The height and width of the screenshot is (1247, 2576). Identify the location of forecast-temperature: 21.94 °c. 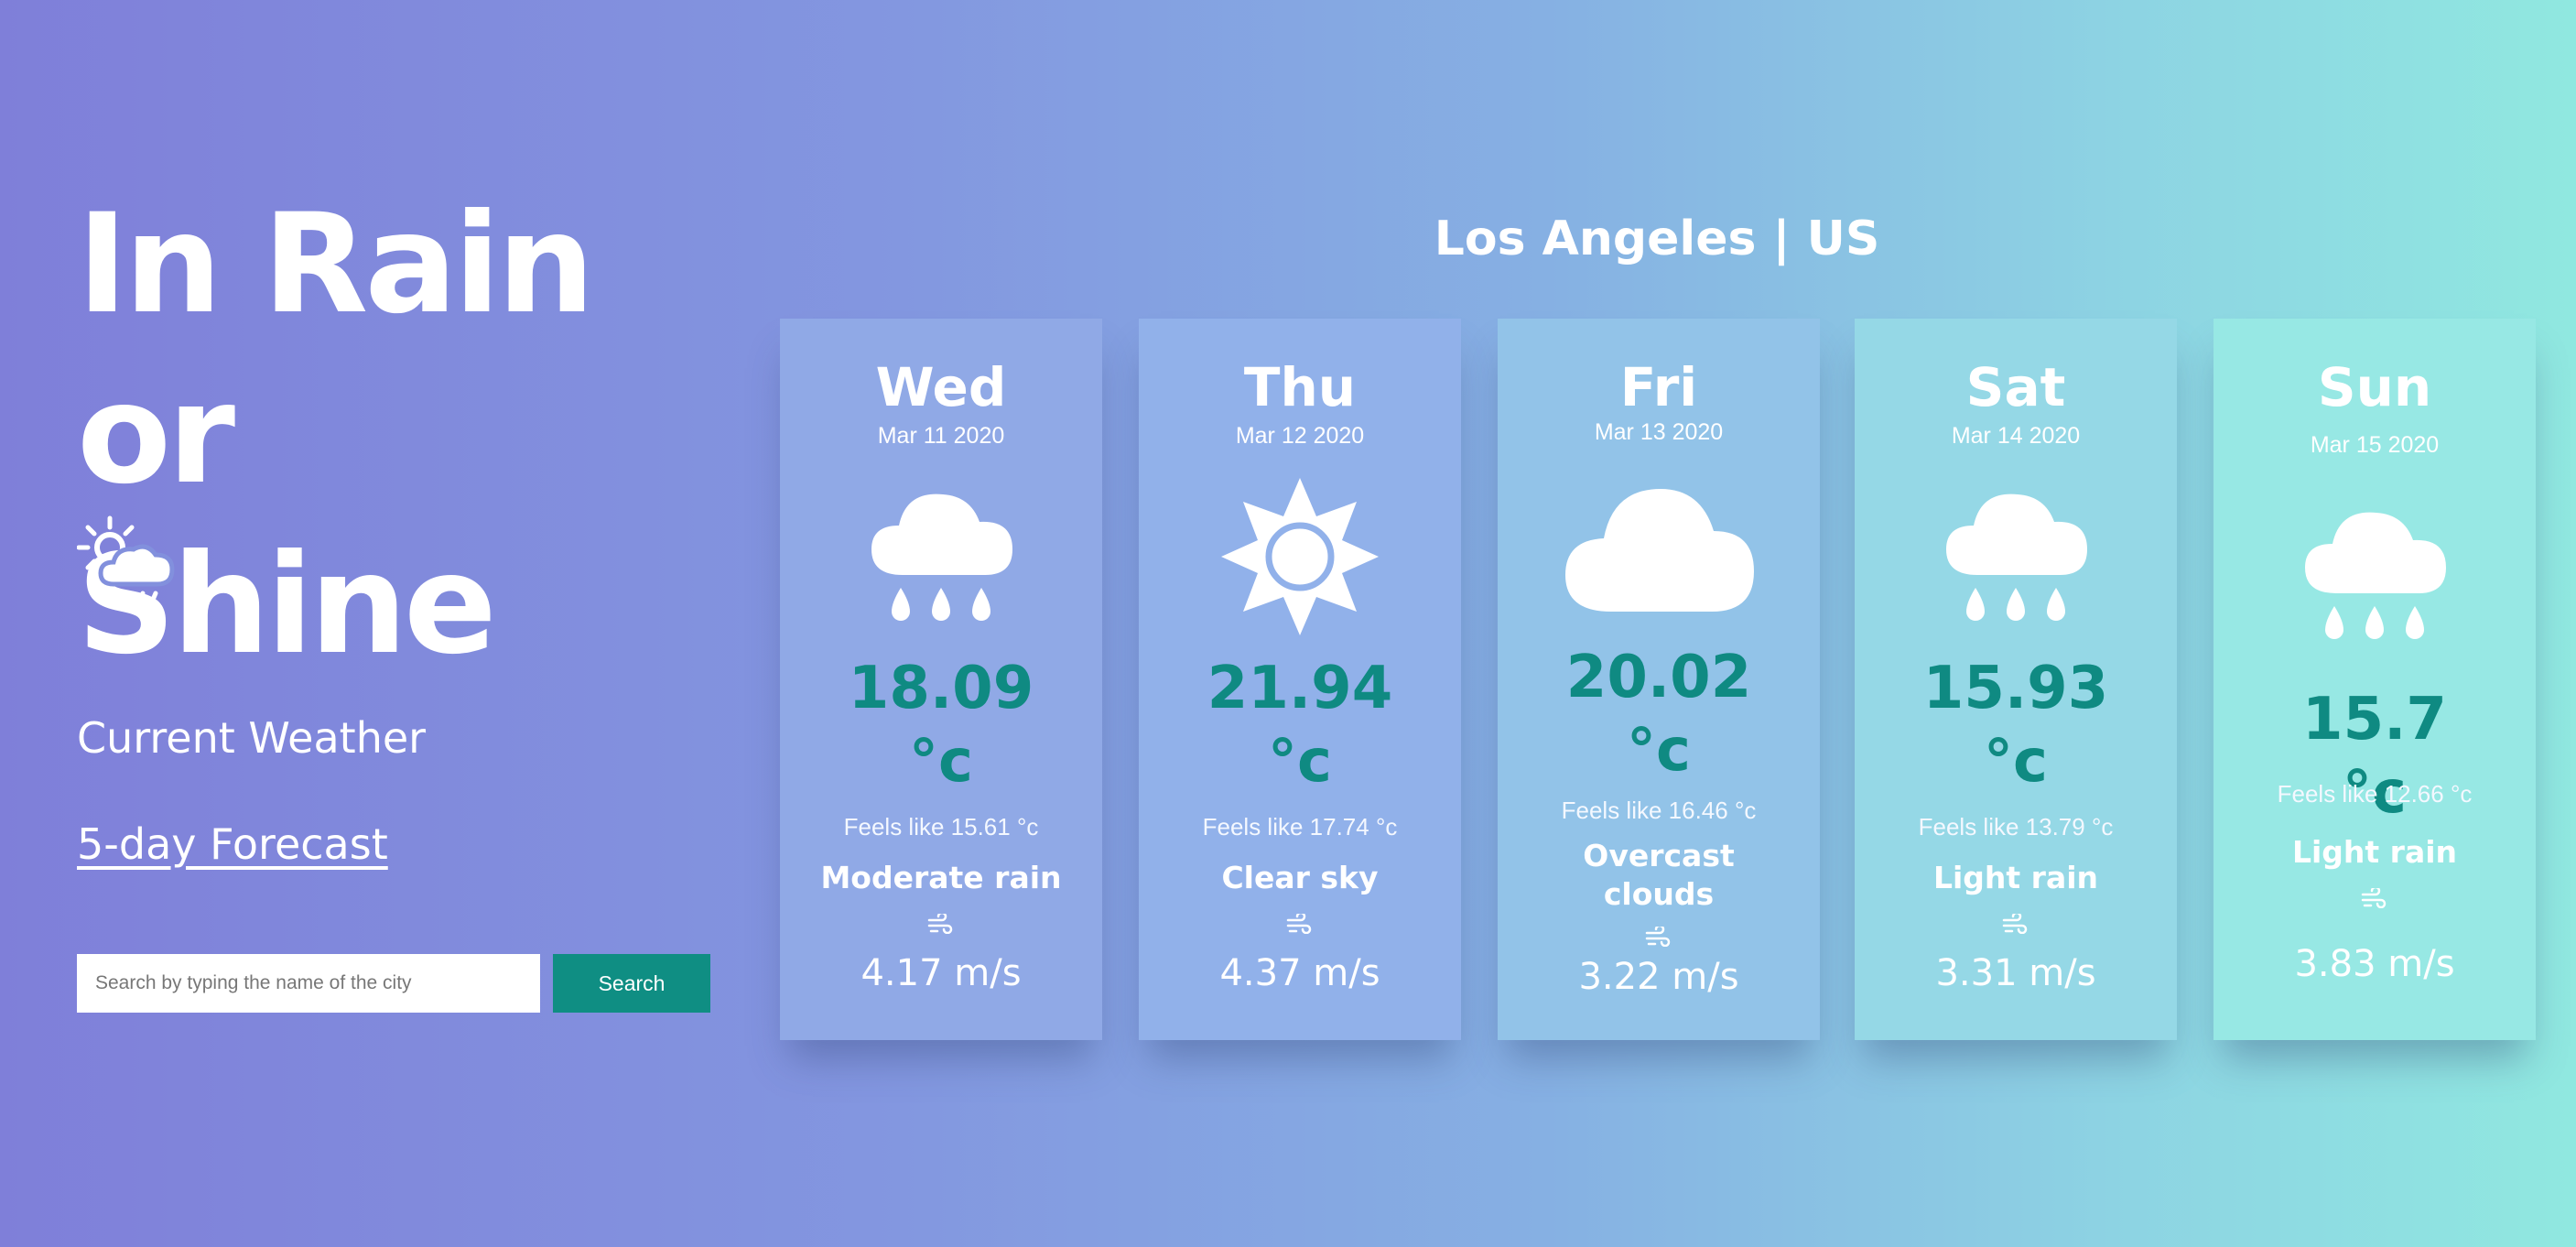
(1300, 725).